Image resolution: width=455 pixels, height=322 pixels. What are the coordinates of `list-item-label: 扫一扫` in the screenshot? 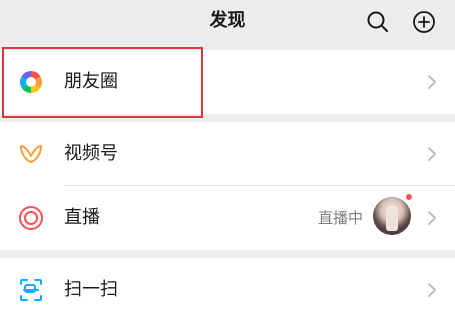 It's located at (91, 289).